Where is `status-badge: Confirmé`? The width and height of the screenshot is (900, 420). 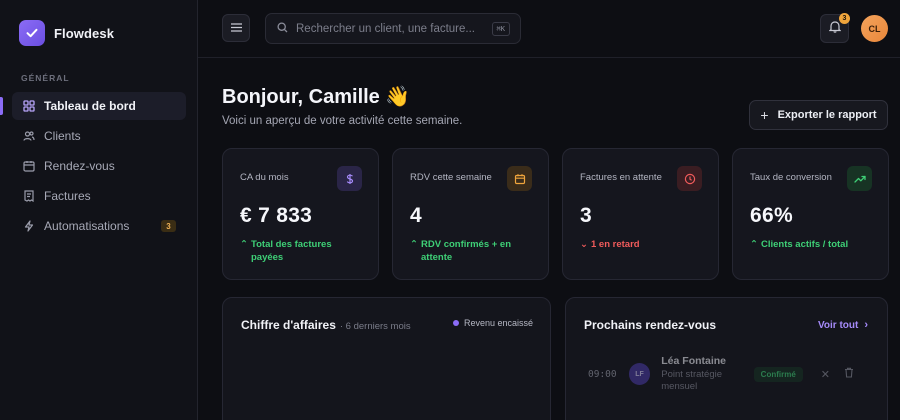 status-badge: Confirmé is located at coordinates (778, 374).